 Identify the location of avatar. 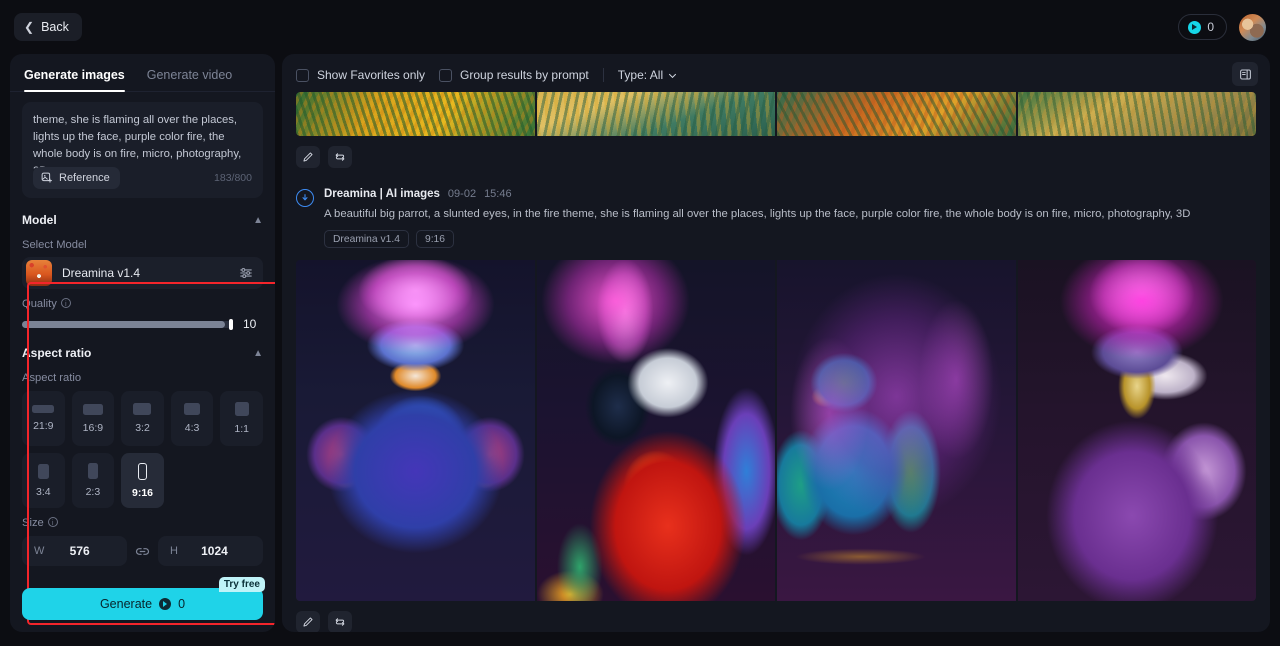
(1252, 27).